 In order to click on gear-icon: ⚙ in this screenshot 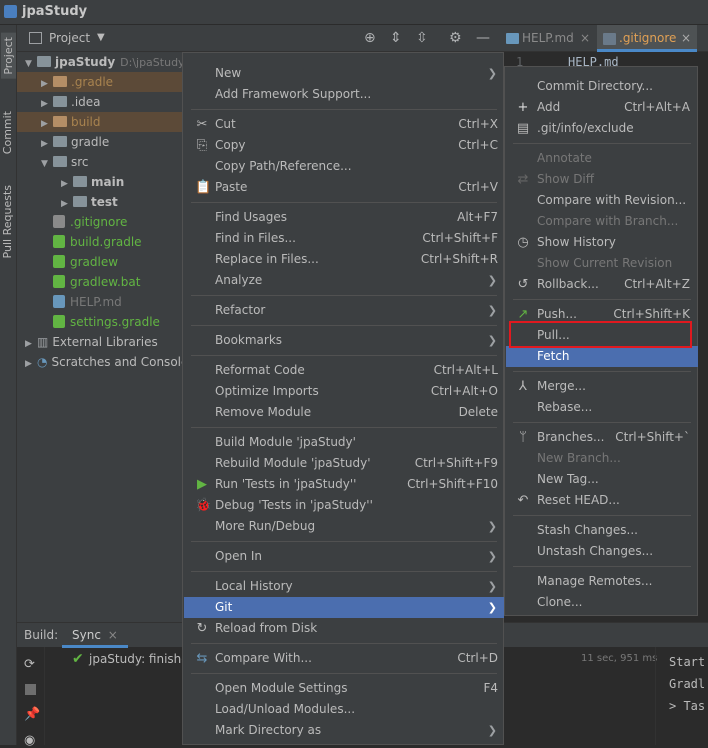, I will do `click(455, 38)`.